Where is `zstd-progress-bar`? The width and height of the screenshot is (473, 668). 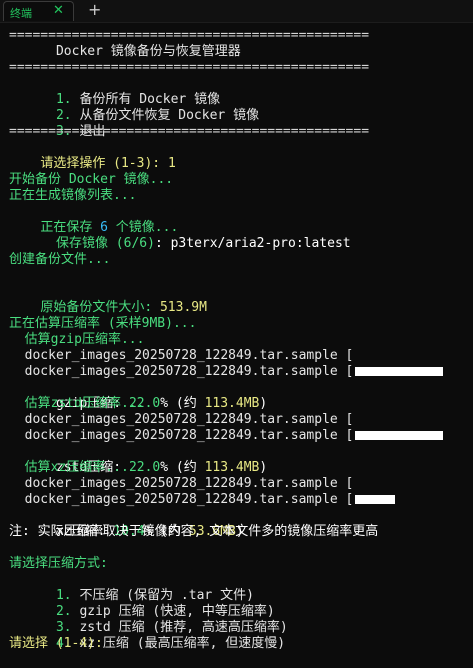
zstd-progress-bar is located at coordinates (399, 435).